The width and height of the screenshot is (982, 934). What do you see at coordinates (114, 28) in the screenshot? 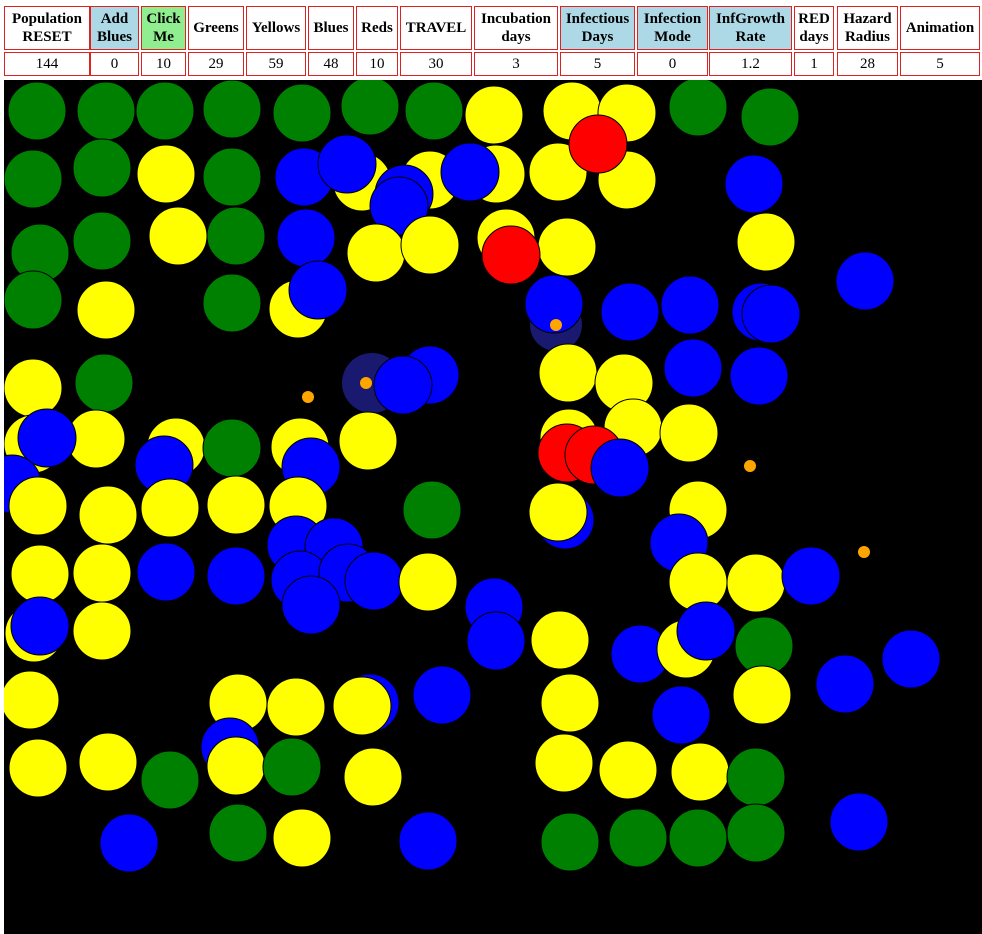
I see `add-blues-button: Add Blues` at bounding box center [114, 28].